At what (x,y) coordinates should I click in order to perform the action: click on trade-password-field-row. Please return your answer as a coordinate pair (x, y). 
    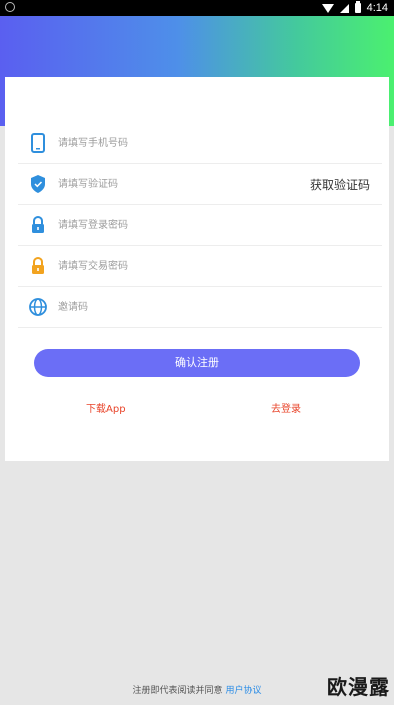
    Looking at the image, I should click on (200, 266).